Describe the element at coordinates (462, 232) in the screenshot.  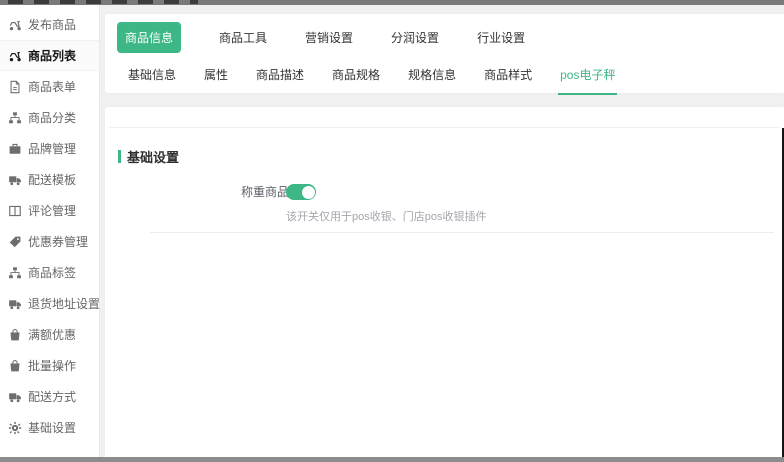
I see `form-section-divider` at that location.